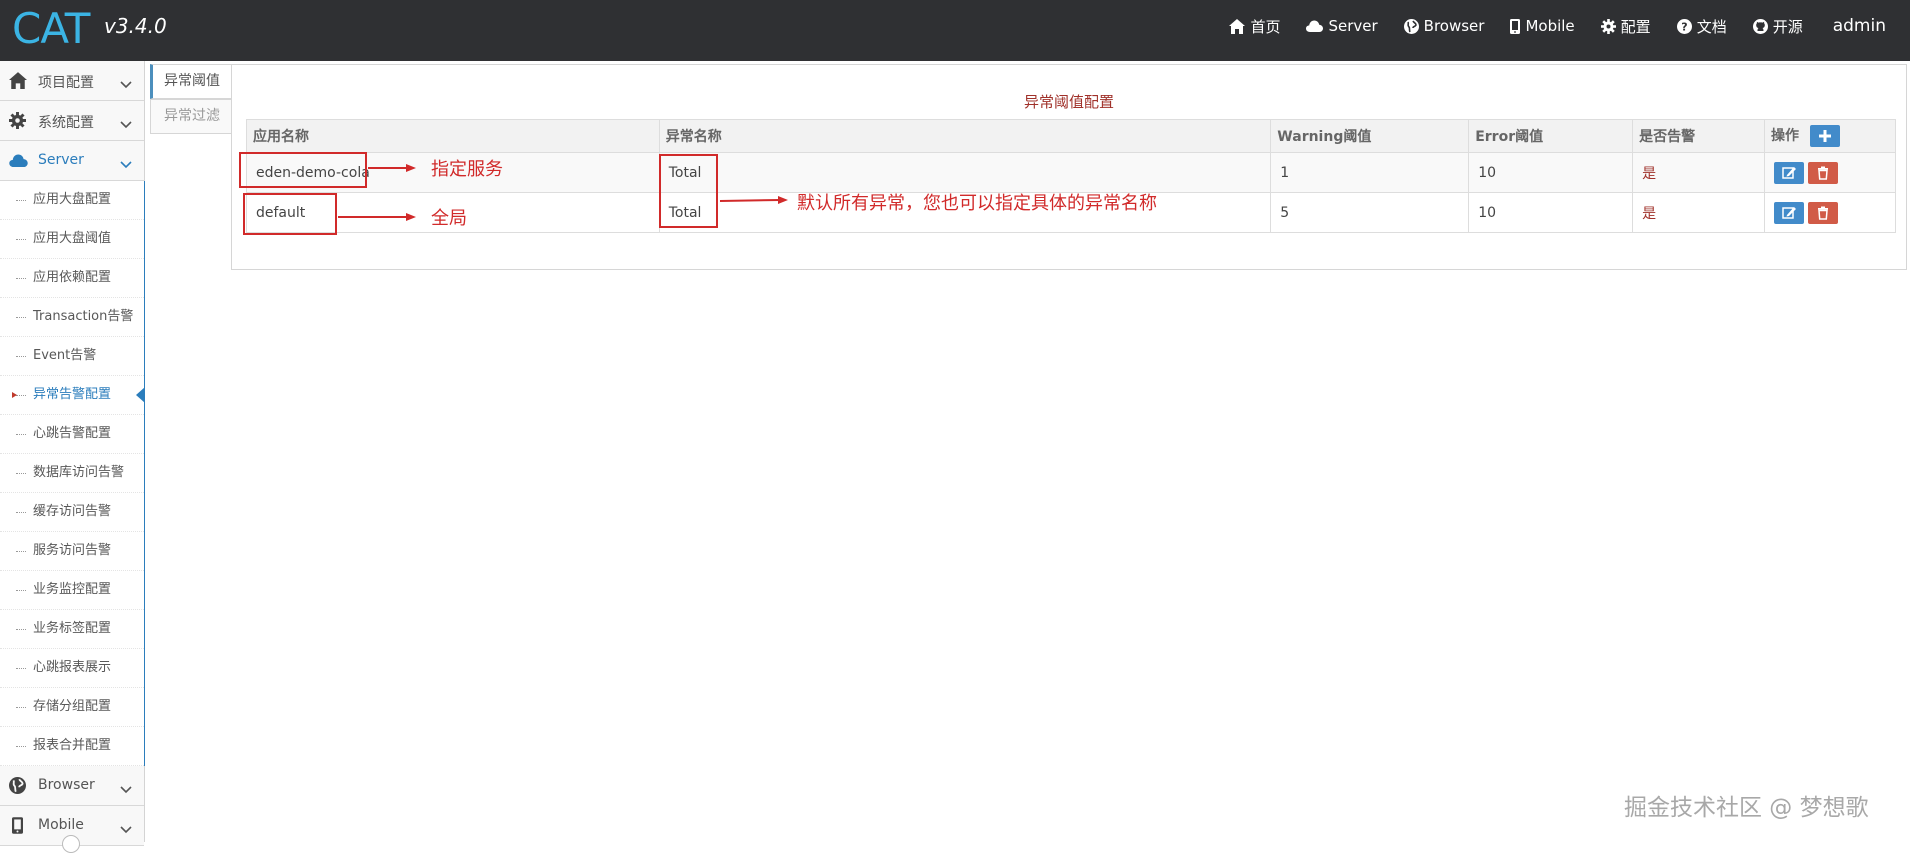  Describe the element at coordinates (66, 123) in the screenshot. I see `sidebar-group-label: 系统配置` at that location.